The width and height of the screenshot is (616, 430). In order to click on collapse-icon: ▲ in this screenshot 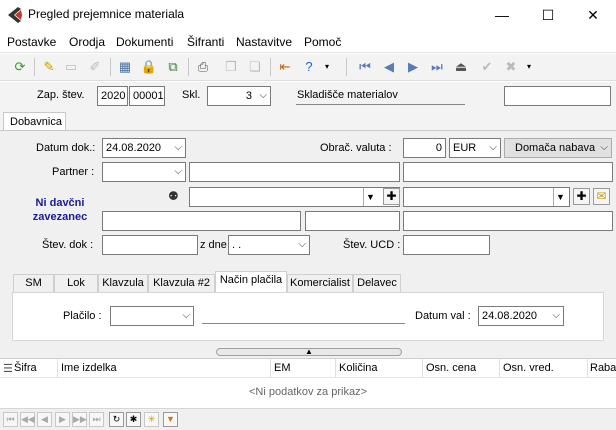, I will do `click(309, 352)`.